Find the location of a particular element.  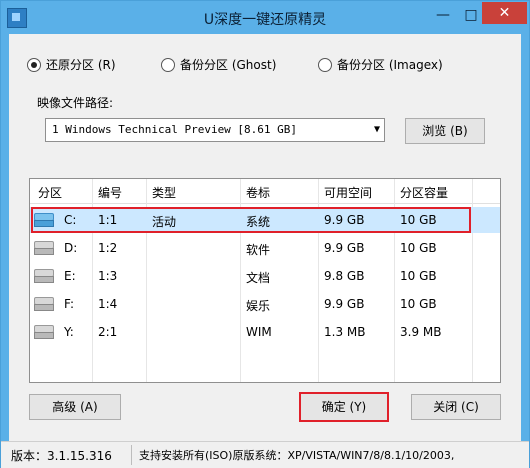

table-row: D: 1:2 软件 9.9 GB 10 GB is located at coordinates (265, 248).